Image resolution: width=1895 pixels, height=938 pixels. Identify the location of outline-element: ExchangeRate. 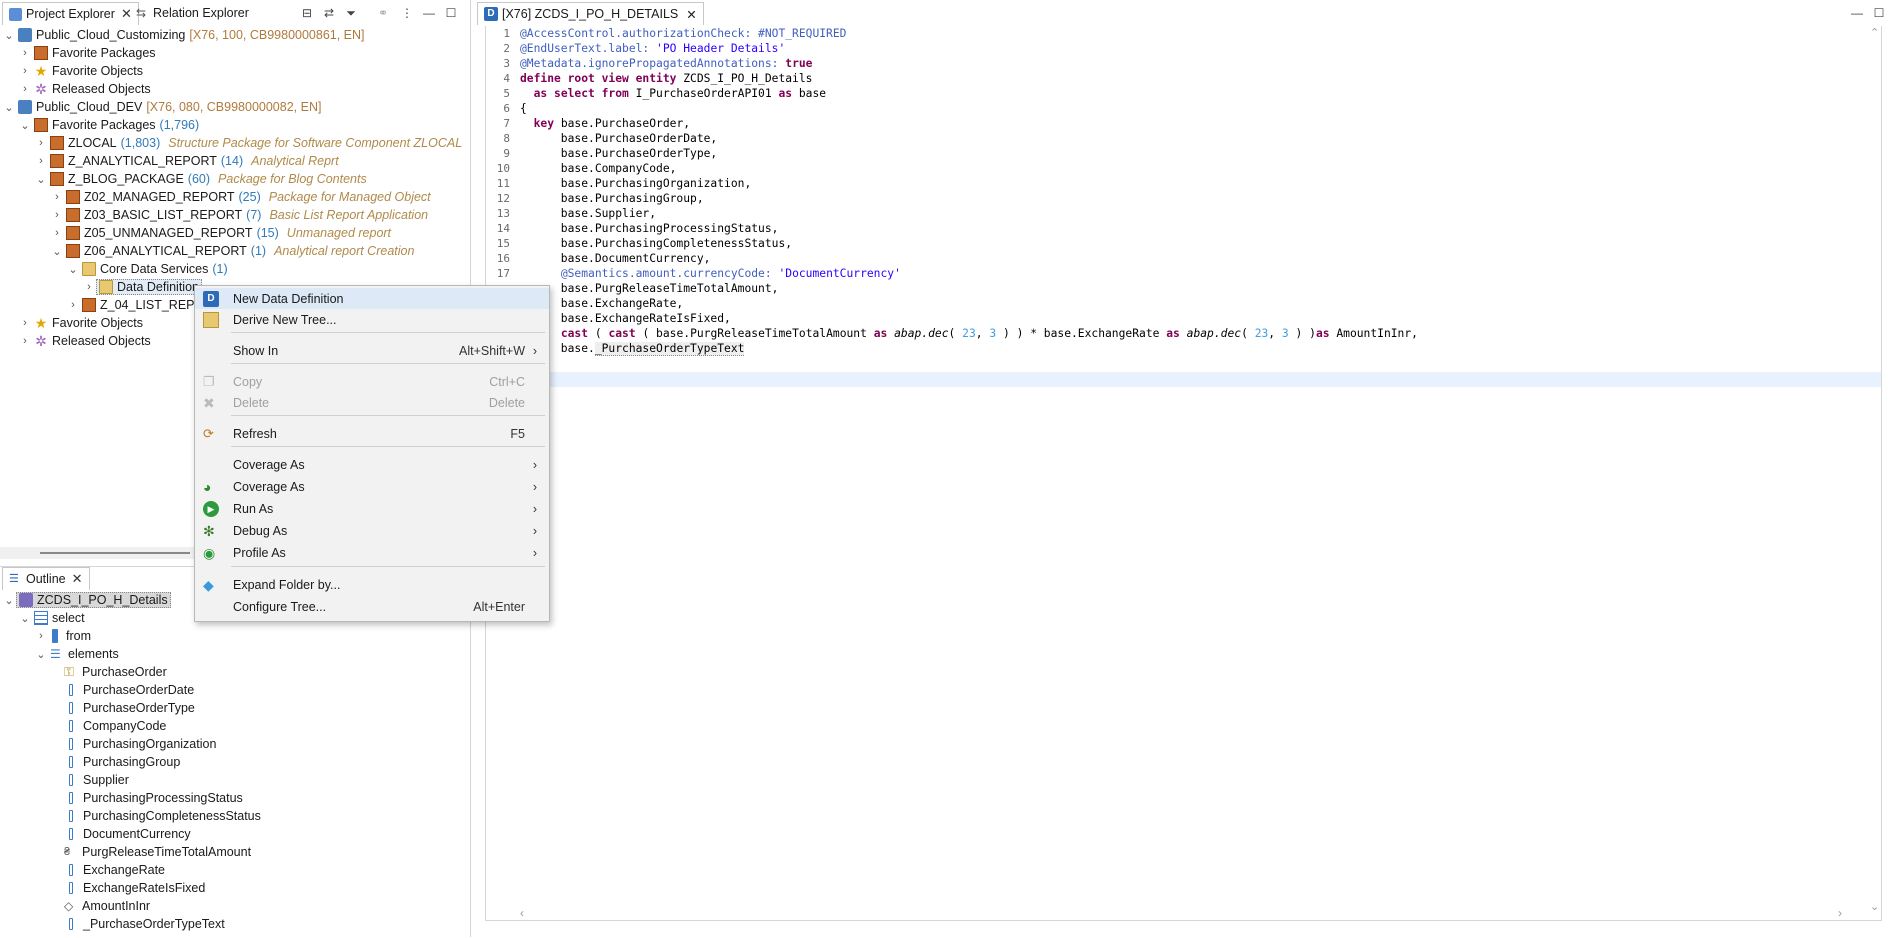
(114, 870).